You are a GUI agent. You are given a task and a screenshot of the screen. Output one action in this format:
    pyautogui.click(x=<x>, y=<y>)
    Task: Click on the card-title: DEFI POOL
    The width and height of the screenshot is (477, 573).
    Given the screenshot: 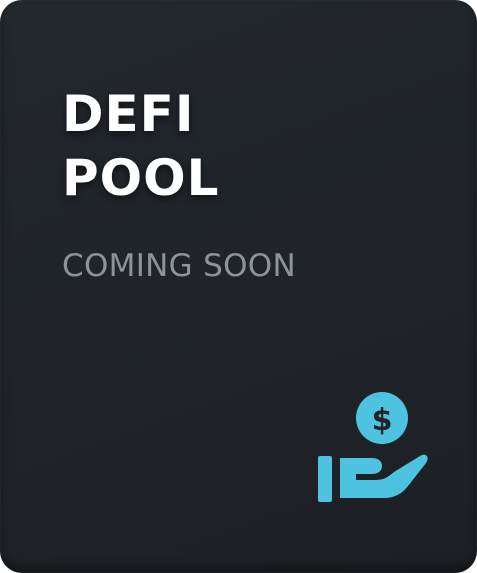 What is the action you would take?
    pyautogui.click(x=141, y=146)
    